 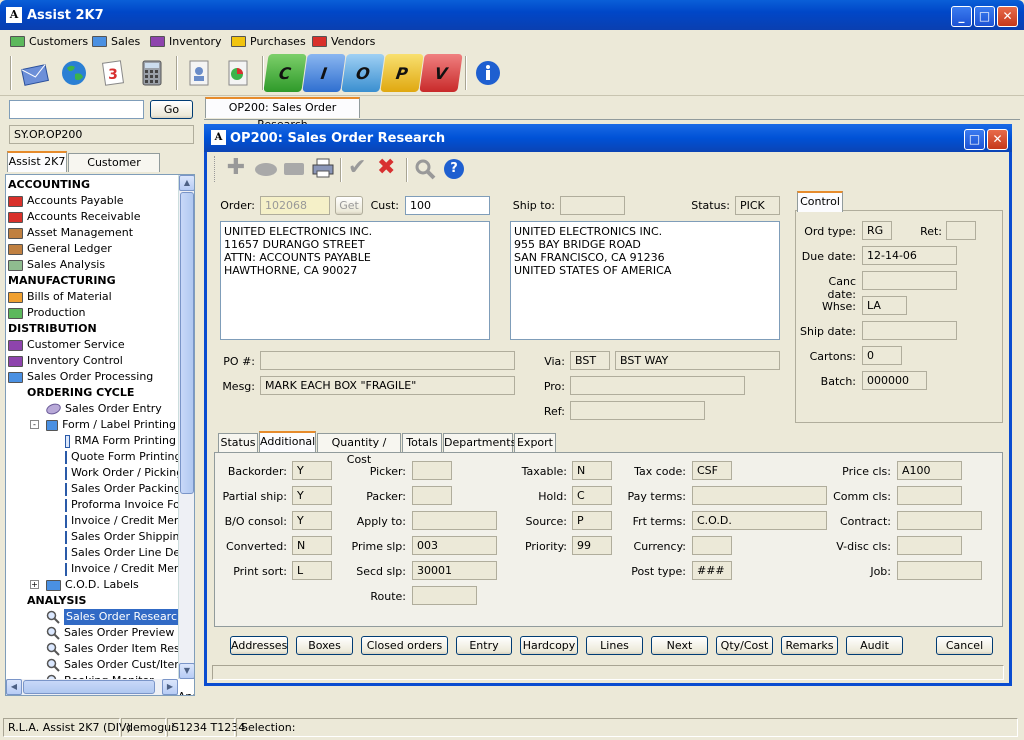 I want to click on tree-item: General Ledger, so click(x=92, y=249).